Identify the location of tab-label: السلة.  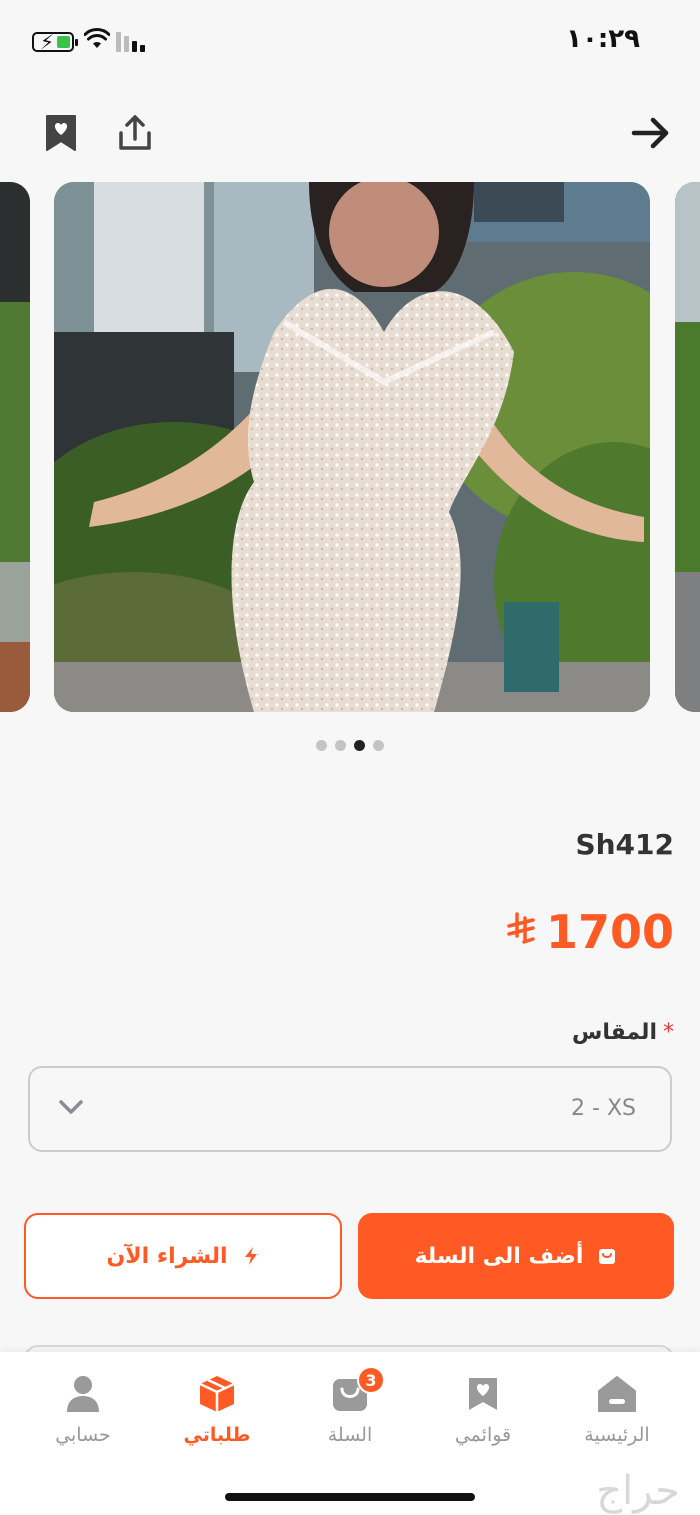
(350, 1435).